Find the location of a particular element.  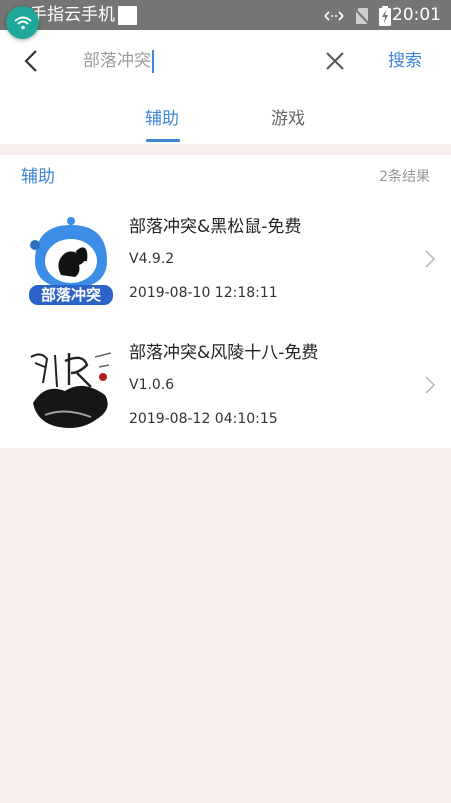

search-bar: 部落冲突 搜索 is located at coordinates (225, 60).